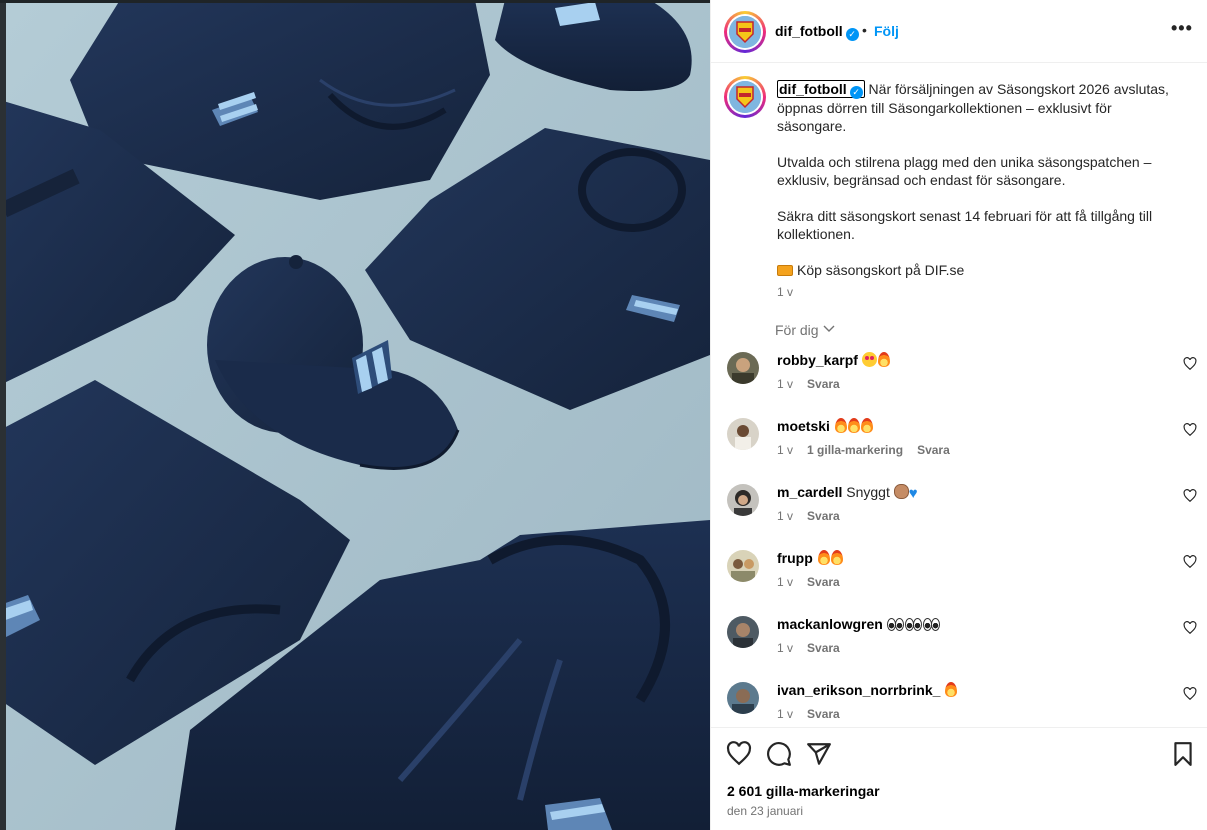 This screenshot has height=830, width=1207. I want to click on author-username-text: dif_fotboll, so click(809, 31).